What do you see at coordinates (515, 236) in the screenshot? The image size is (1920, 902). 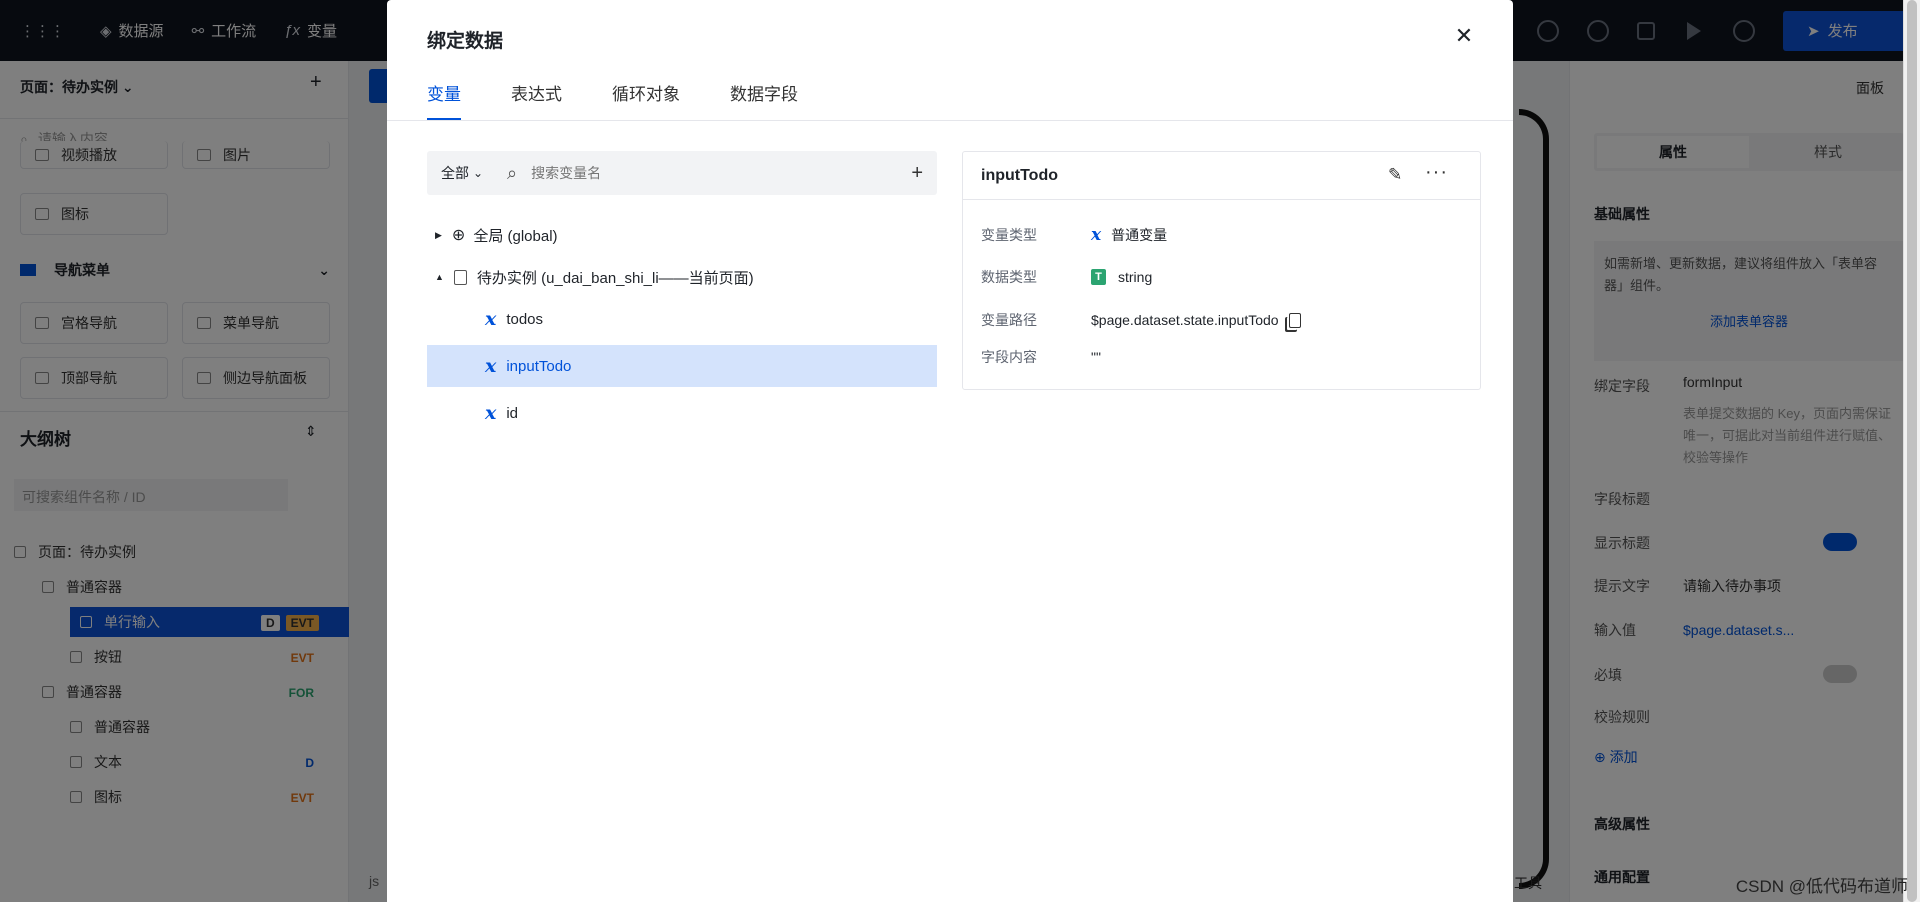 I see `tree-node-label: 全局 (global)` at bounding box center [515, 236].